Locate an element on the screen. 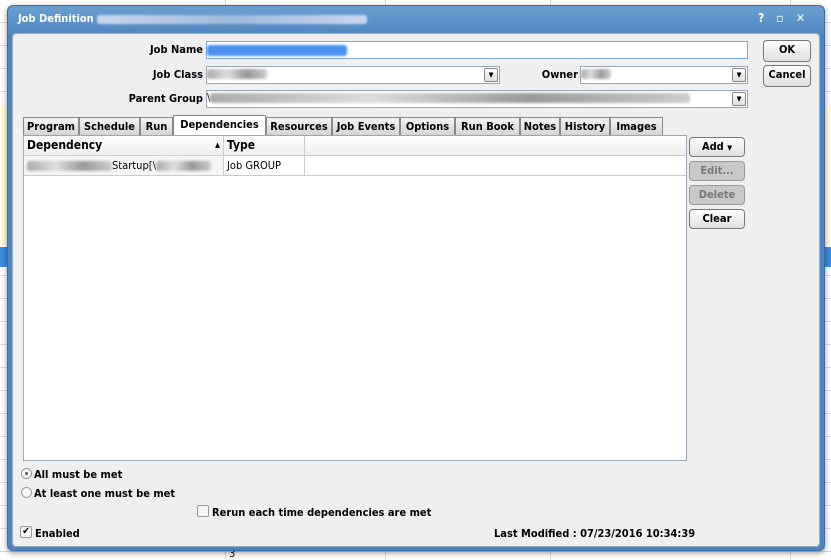 The width and height of the screenshot is (831, 560). dialog-title: Job Definition is located at coordinates (193, 18).